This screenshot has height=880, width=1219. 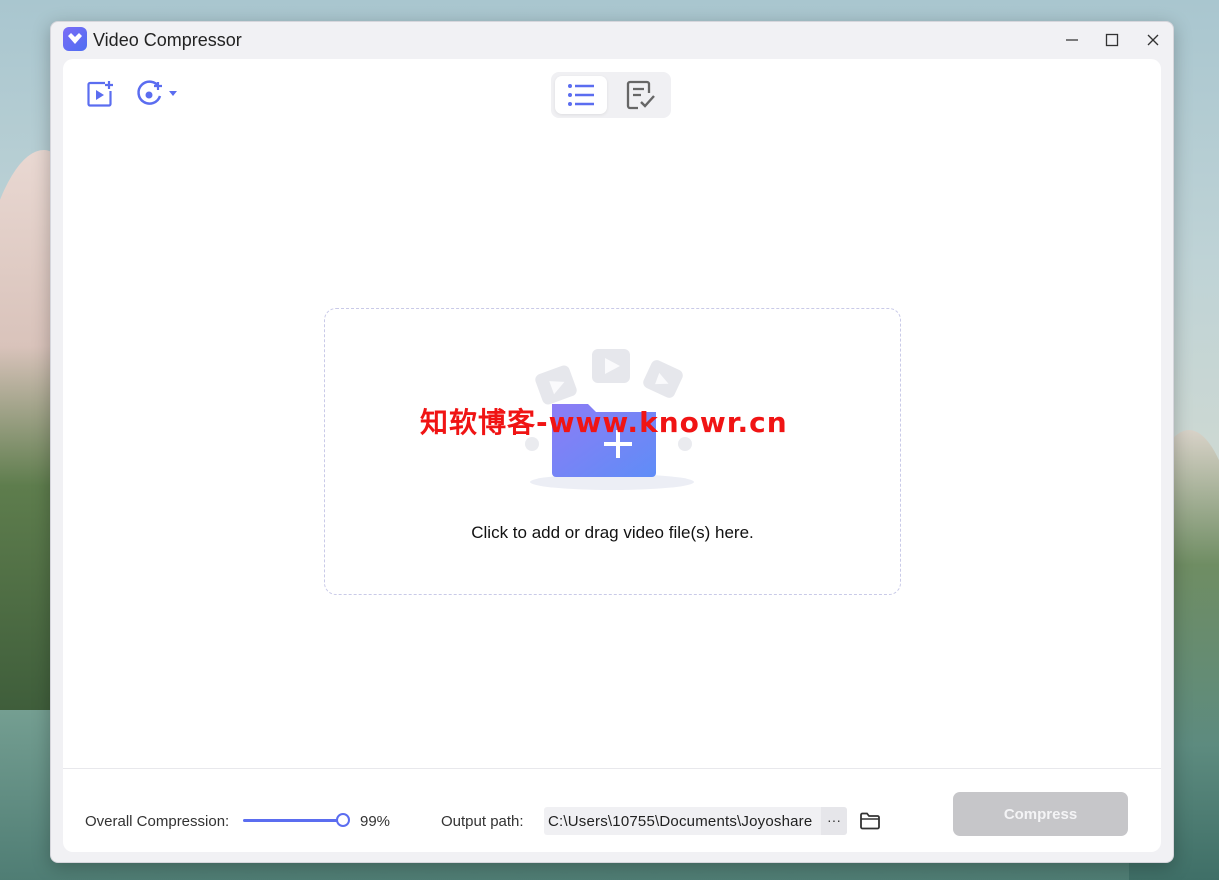 What do you see at coordinates (611, 95) in the screenshot?
I see `view-toggle` at bounding box center [611, 95].